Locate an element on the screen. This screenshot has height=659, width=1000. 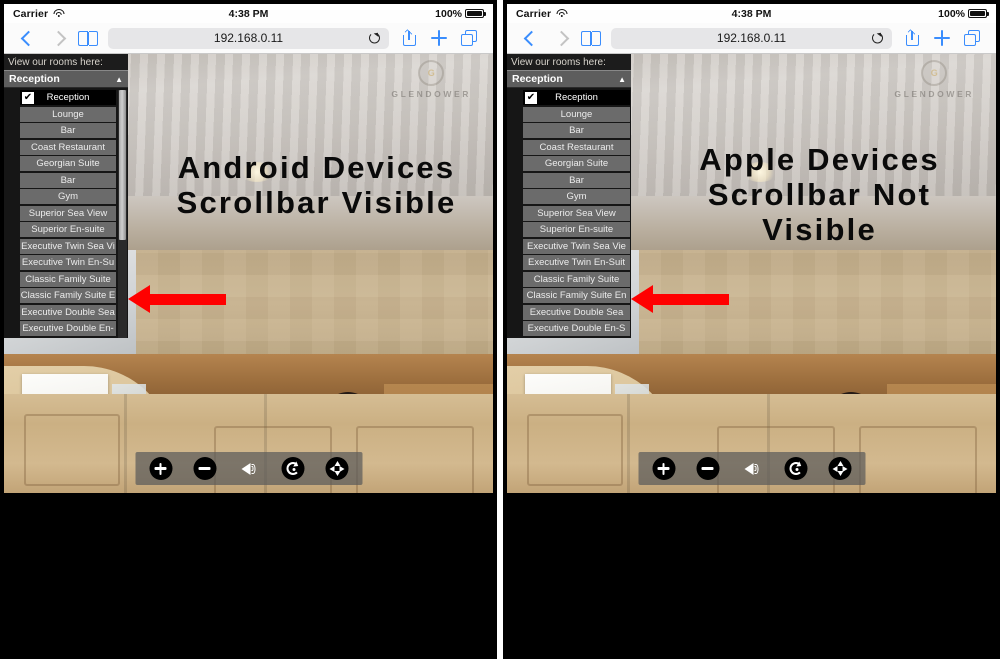
room-list-item-label: Executive Twin En-Su is located at coordinates (68, 262).